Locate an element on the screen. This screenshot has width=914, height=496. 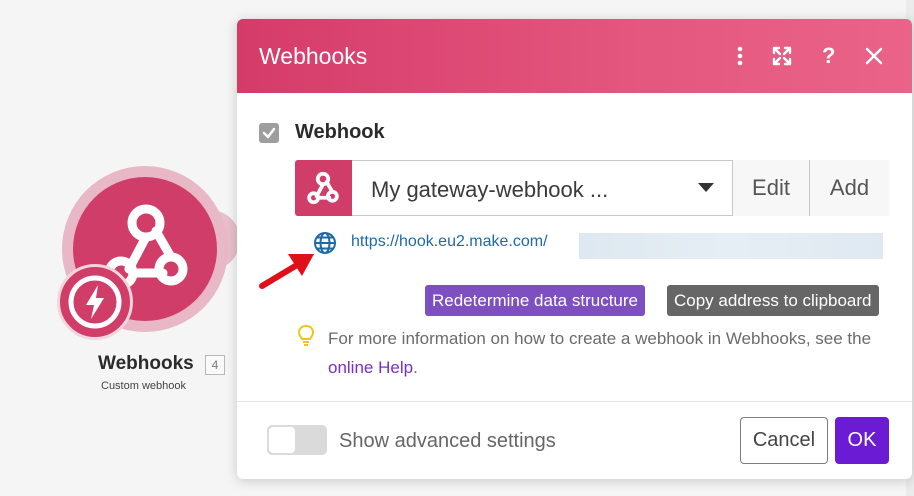
webhook-field-label: Webhook is located at coordinates (340, 132).